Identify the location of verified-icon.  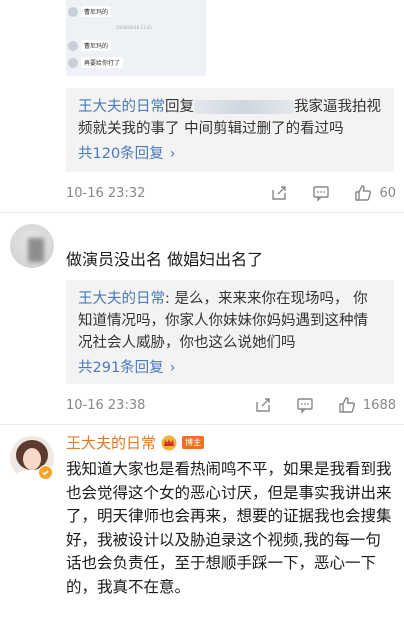
(45, 472).